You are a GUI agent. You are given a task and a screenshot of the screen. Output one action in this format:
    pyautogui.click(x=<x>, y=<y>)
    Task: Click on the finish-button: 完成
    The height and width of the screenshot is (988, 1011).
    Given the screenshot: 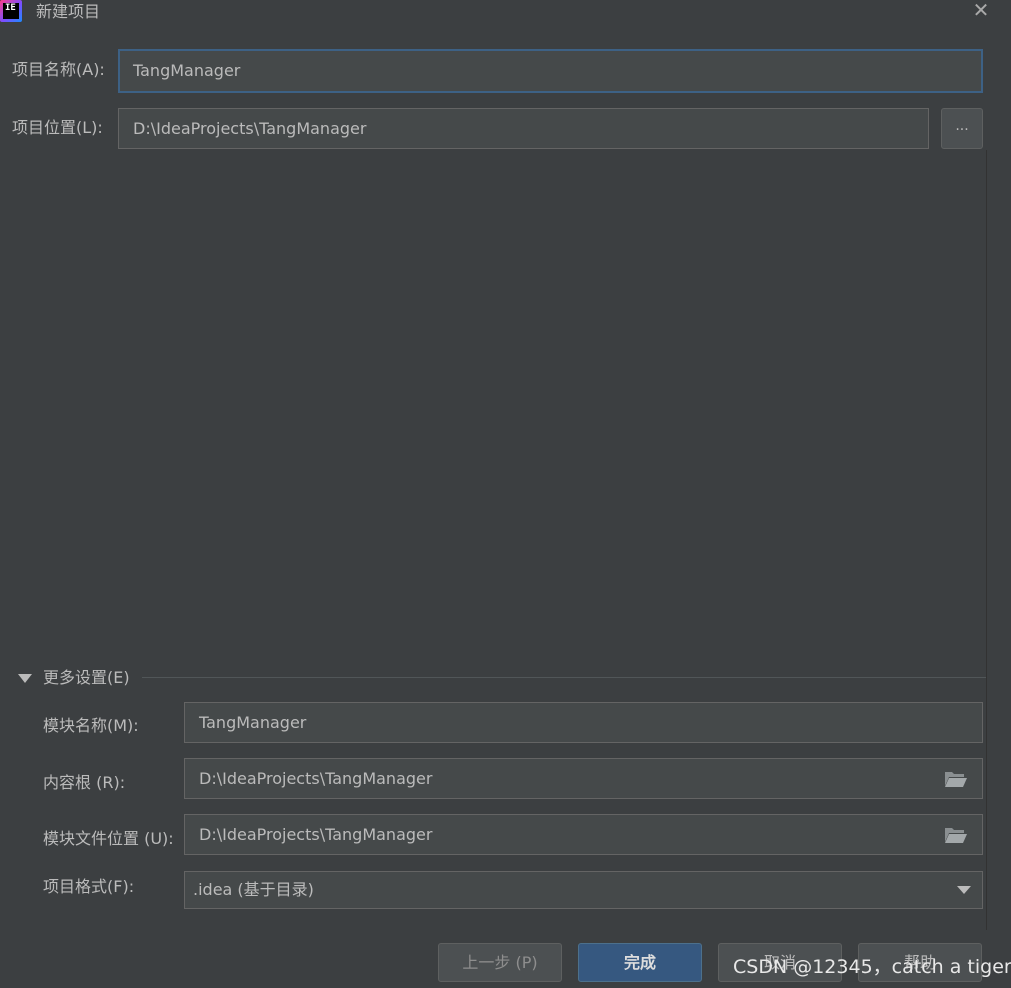 What is the action you would take?
    pyautogui.click(x=640, y=962)
    